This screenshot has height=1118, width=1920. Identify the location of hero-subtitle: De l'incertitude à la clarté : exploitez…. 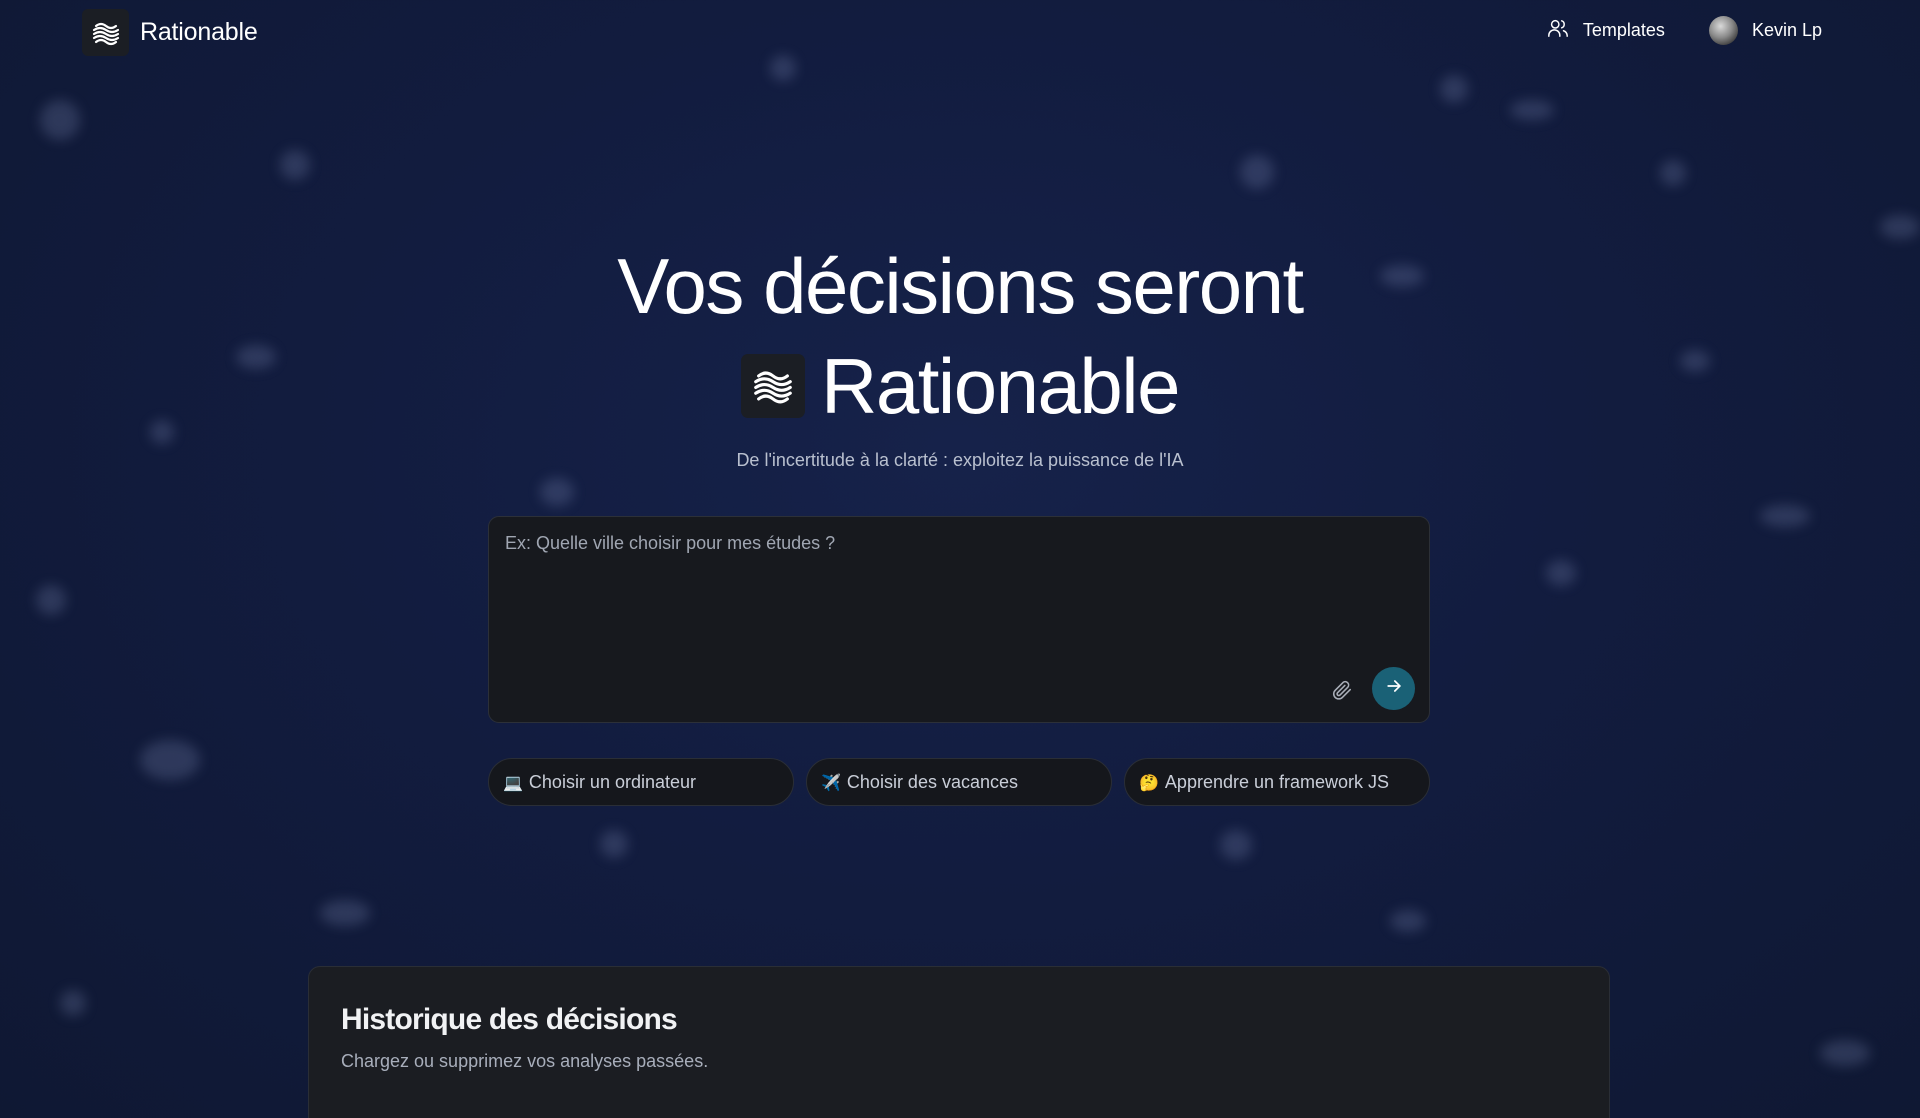
(960, 460).